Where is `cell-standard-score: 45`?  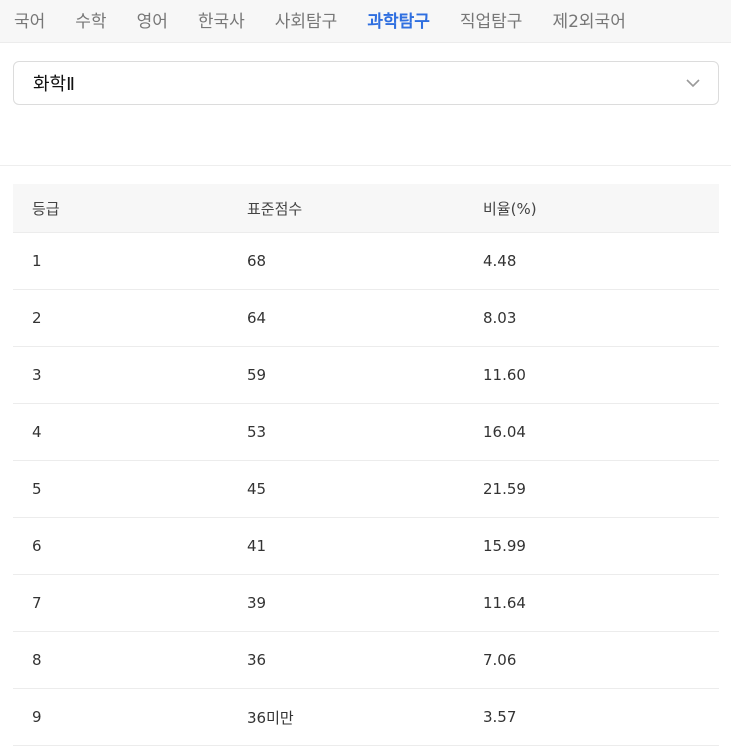 cell-standard-score: 45 is located at coordinates (257, 489).